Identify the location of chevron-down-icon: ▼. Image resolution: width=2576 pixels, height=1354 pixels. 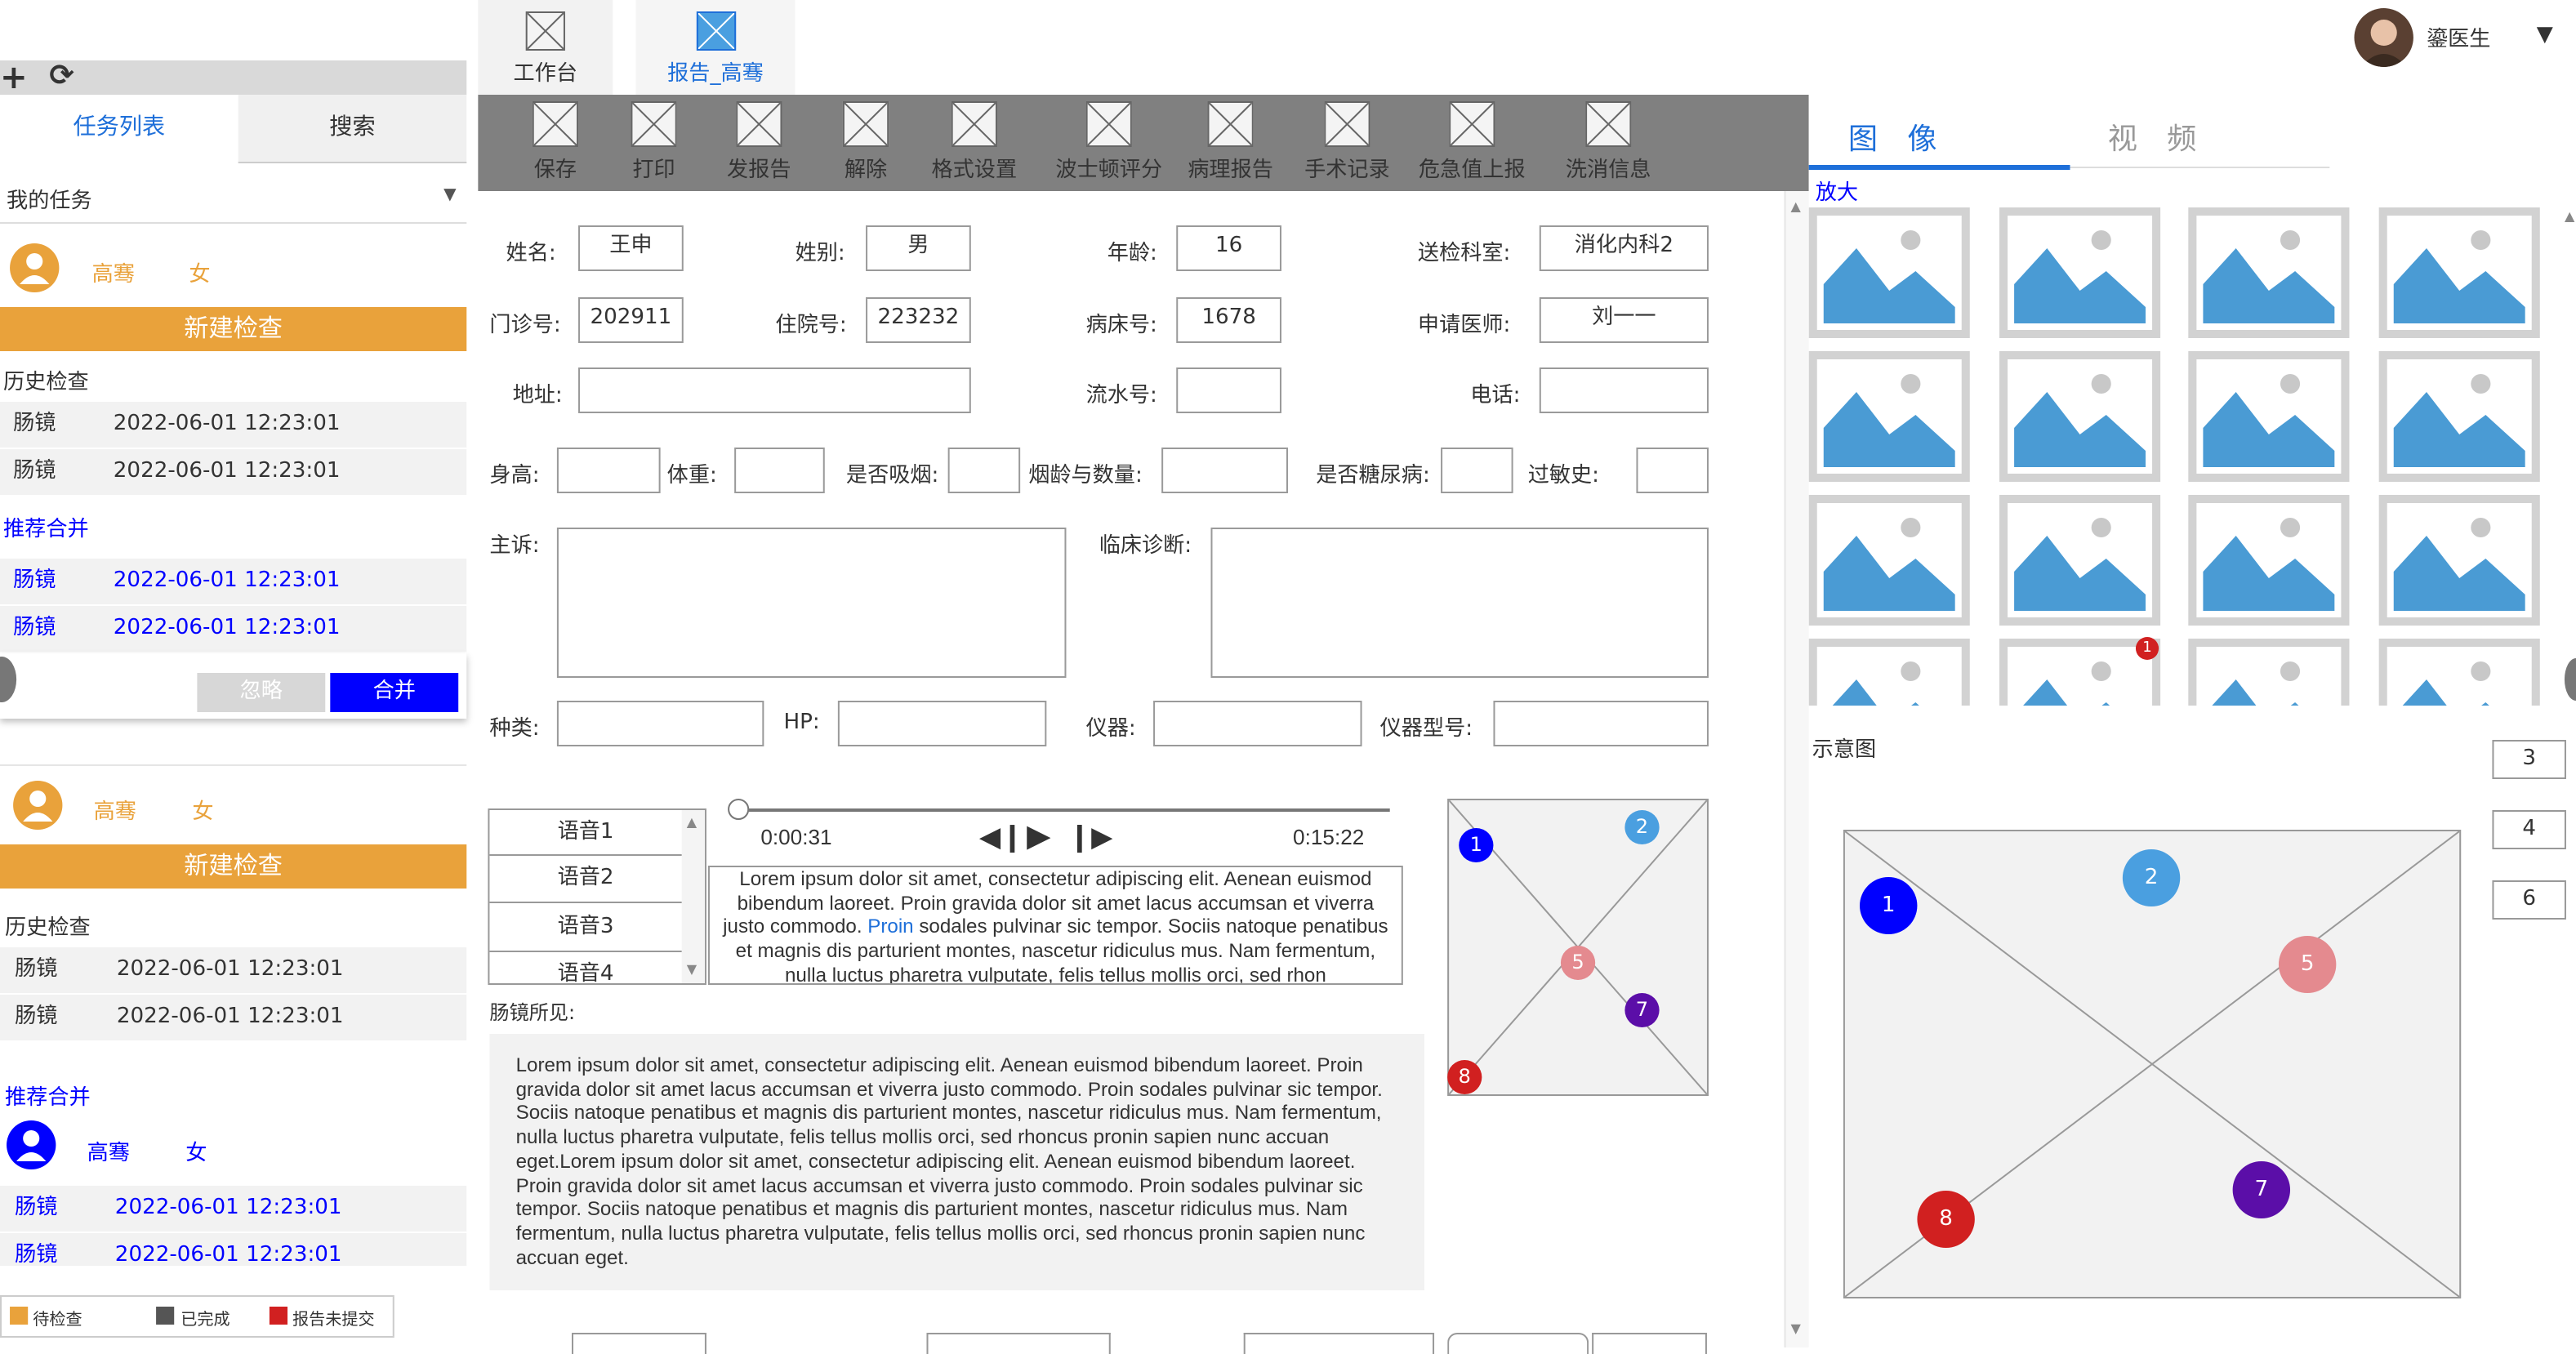
(2545, 35).